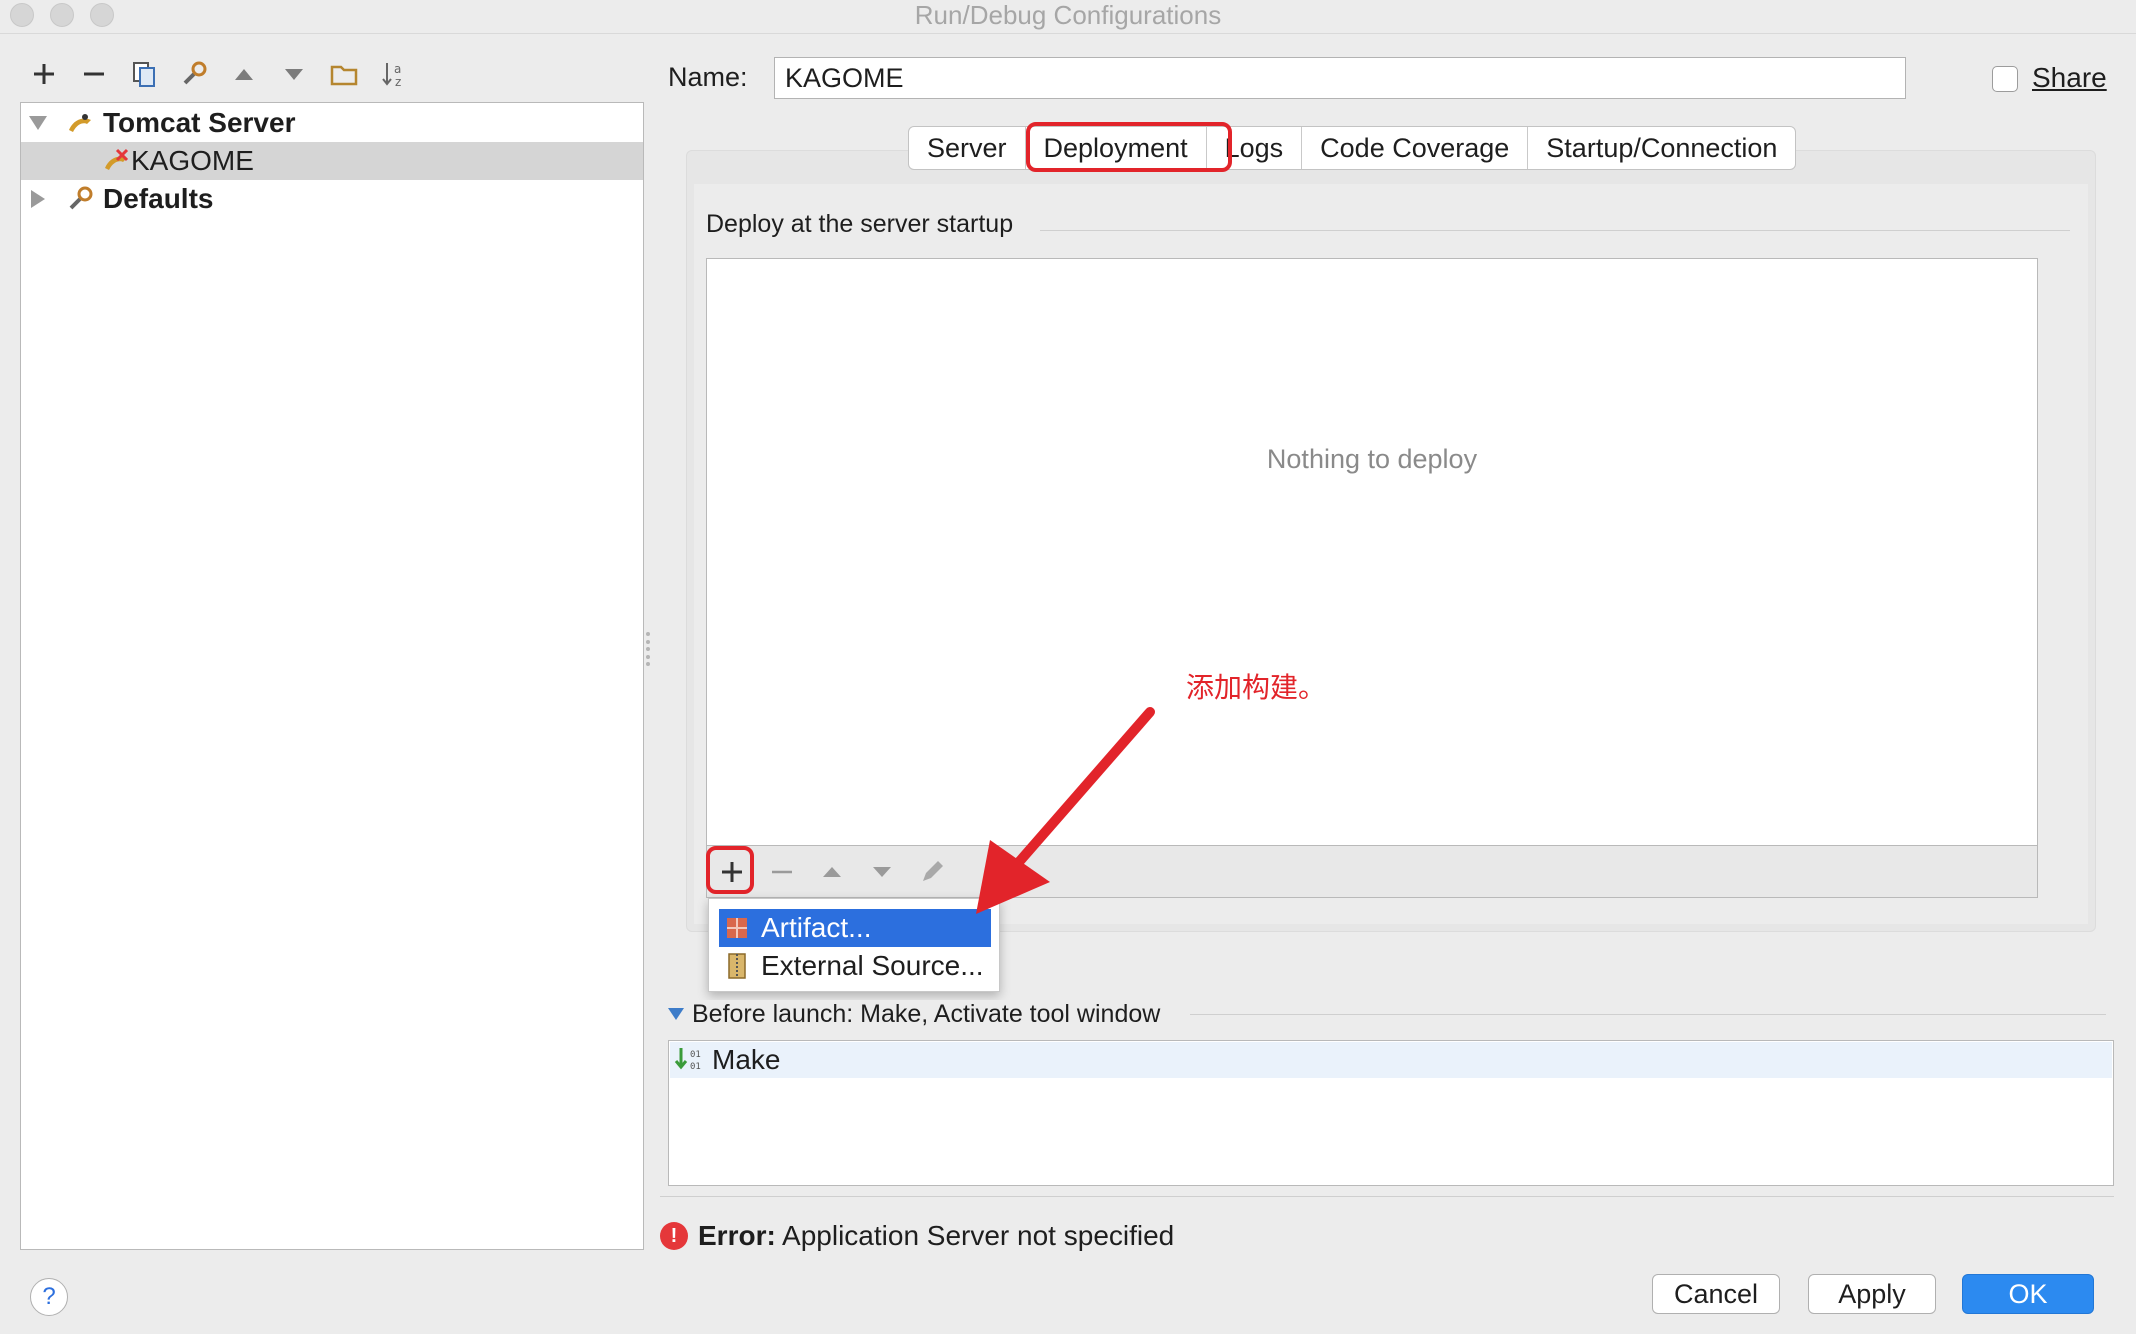  What do you see at coordinates (199, 122) in the screenshot?
I see `tree-item-label: Tomcat Server` at bounding box center [199, 122].